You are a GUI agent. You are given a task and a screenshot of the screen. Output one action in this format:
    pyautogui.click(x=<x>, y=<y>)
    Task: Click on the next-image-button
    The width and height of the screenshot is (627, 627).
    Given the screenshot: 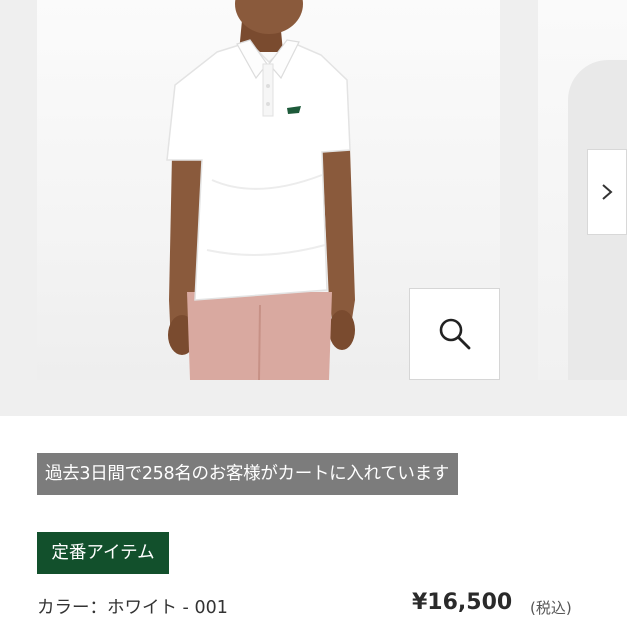 What is the action you would take?
    pyautogui.click(x=607, y=192)
    